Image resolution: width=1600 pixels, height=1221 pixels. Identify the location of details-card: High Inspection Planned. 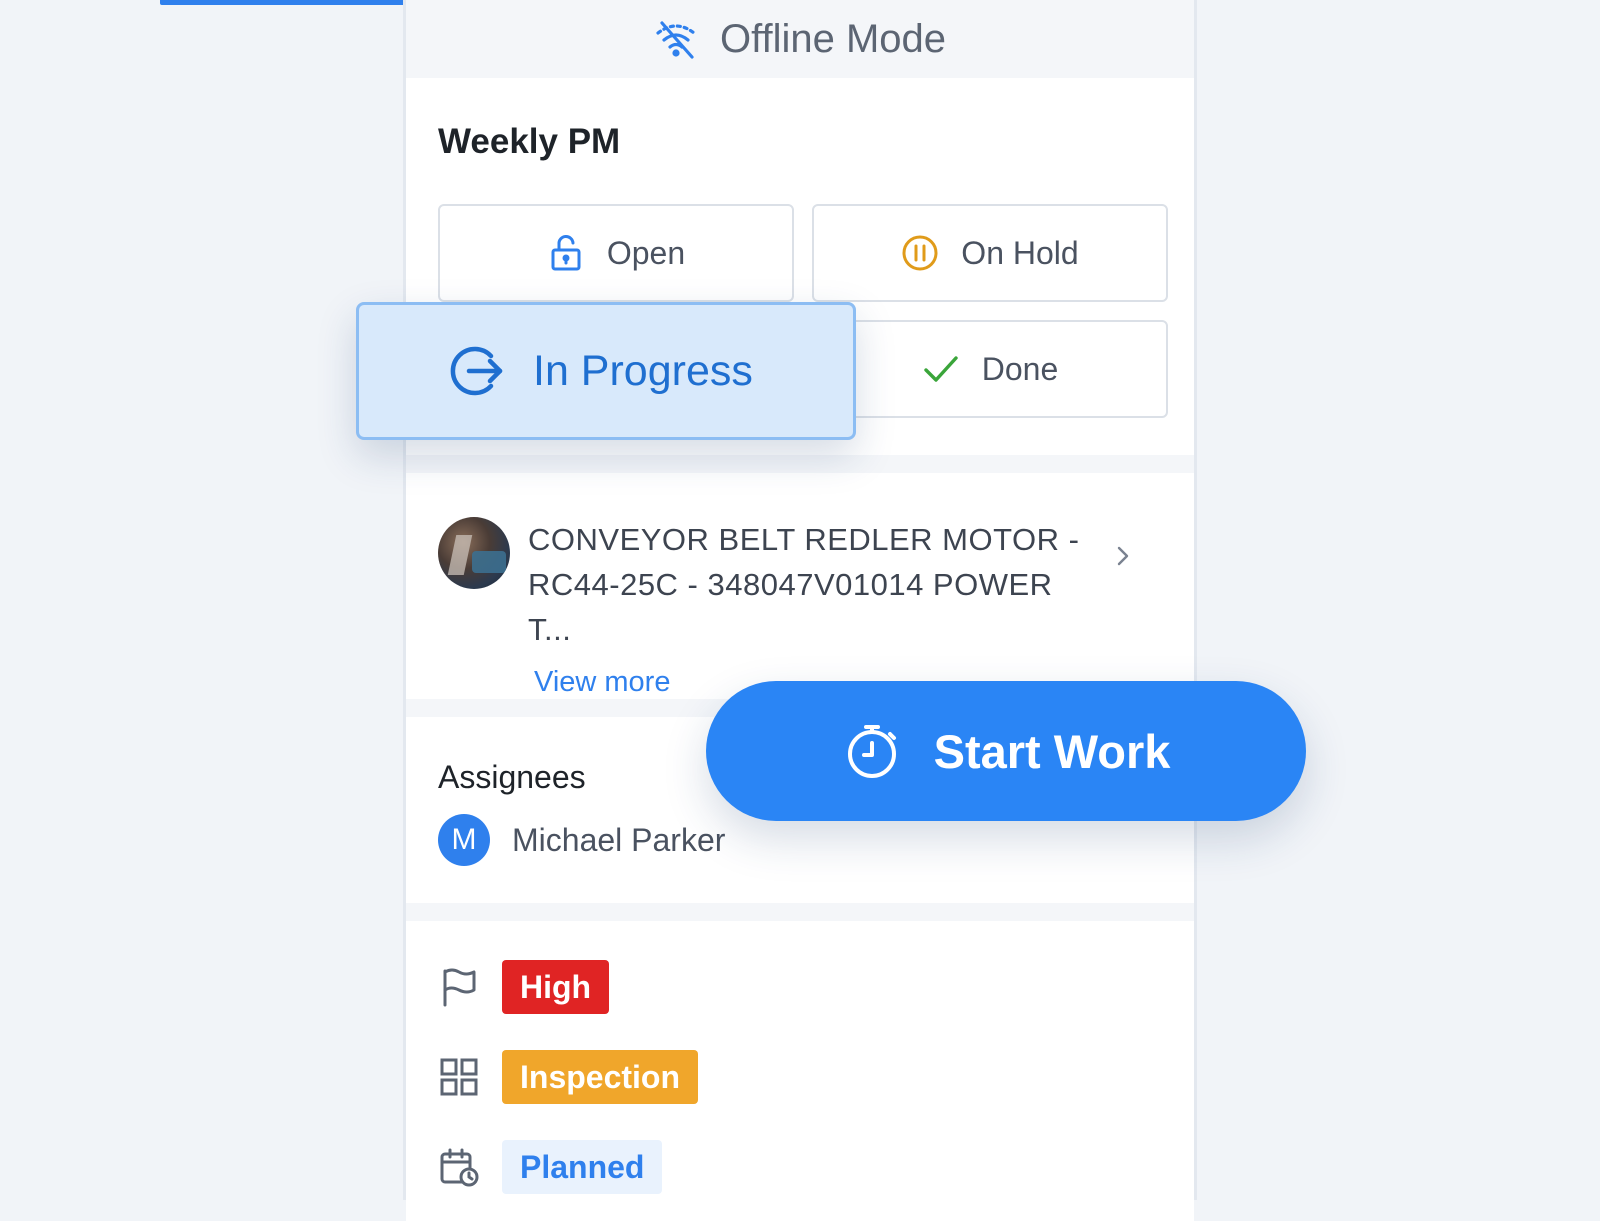
(800, 1071).